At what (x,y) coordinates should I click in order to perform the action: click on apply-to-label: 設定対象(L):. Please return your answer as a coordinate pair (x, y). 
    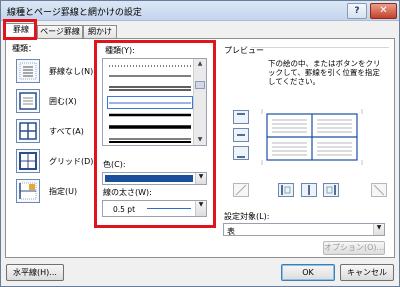
    Looking at the image, I should click on (247, 216).